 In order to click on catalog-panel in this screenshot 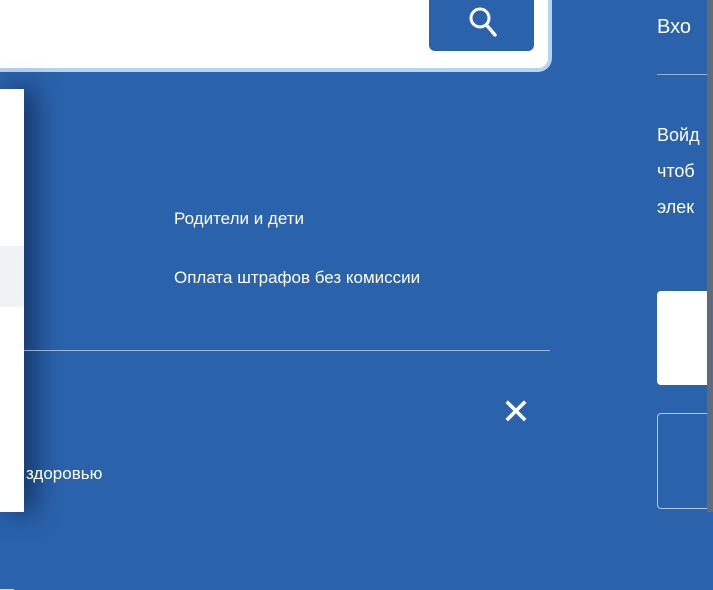, I will do `click(12, 339)`.